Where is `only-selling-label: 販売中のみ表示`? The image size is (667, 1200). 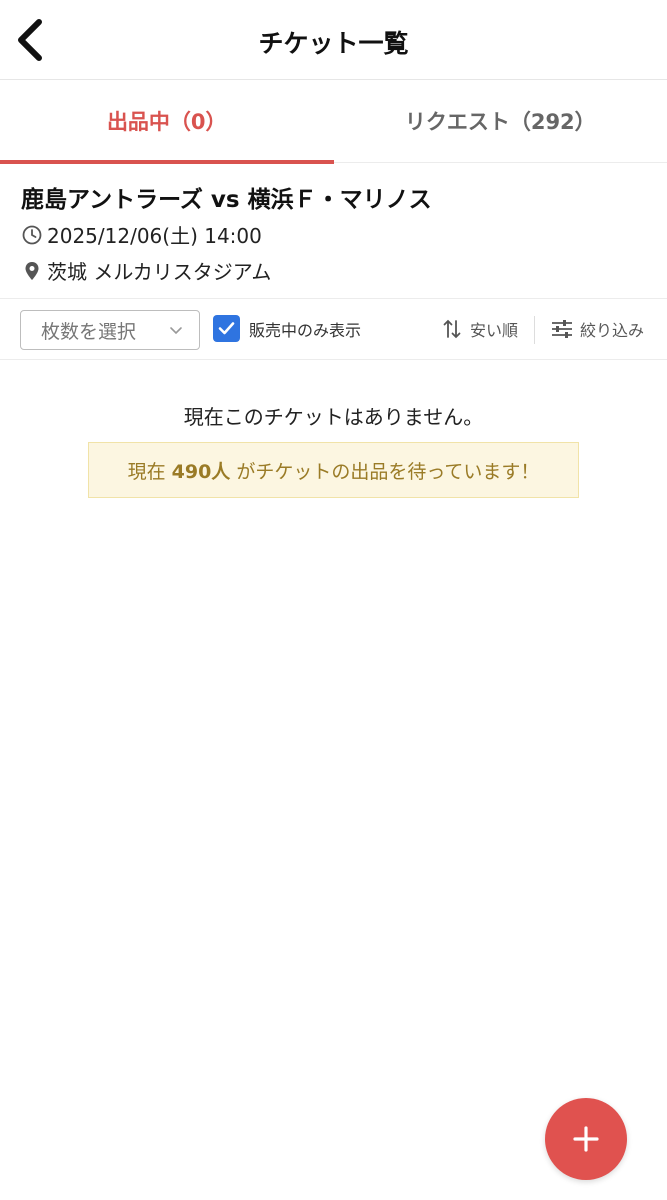 only-selling-label: 販売中のみ表示 is located at coordinates (305, 330).